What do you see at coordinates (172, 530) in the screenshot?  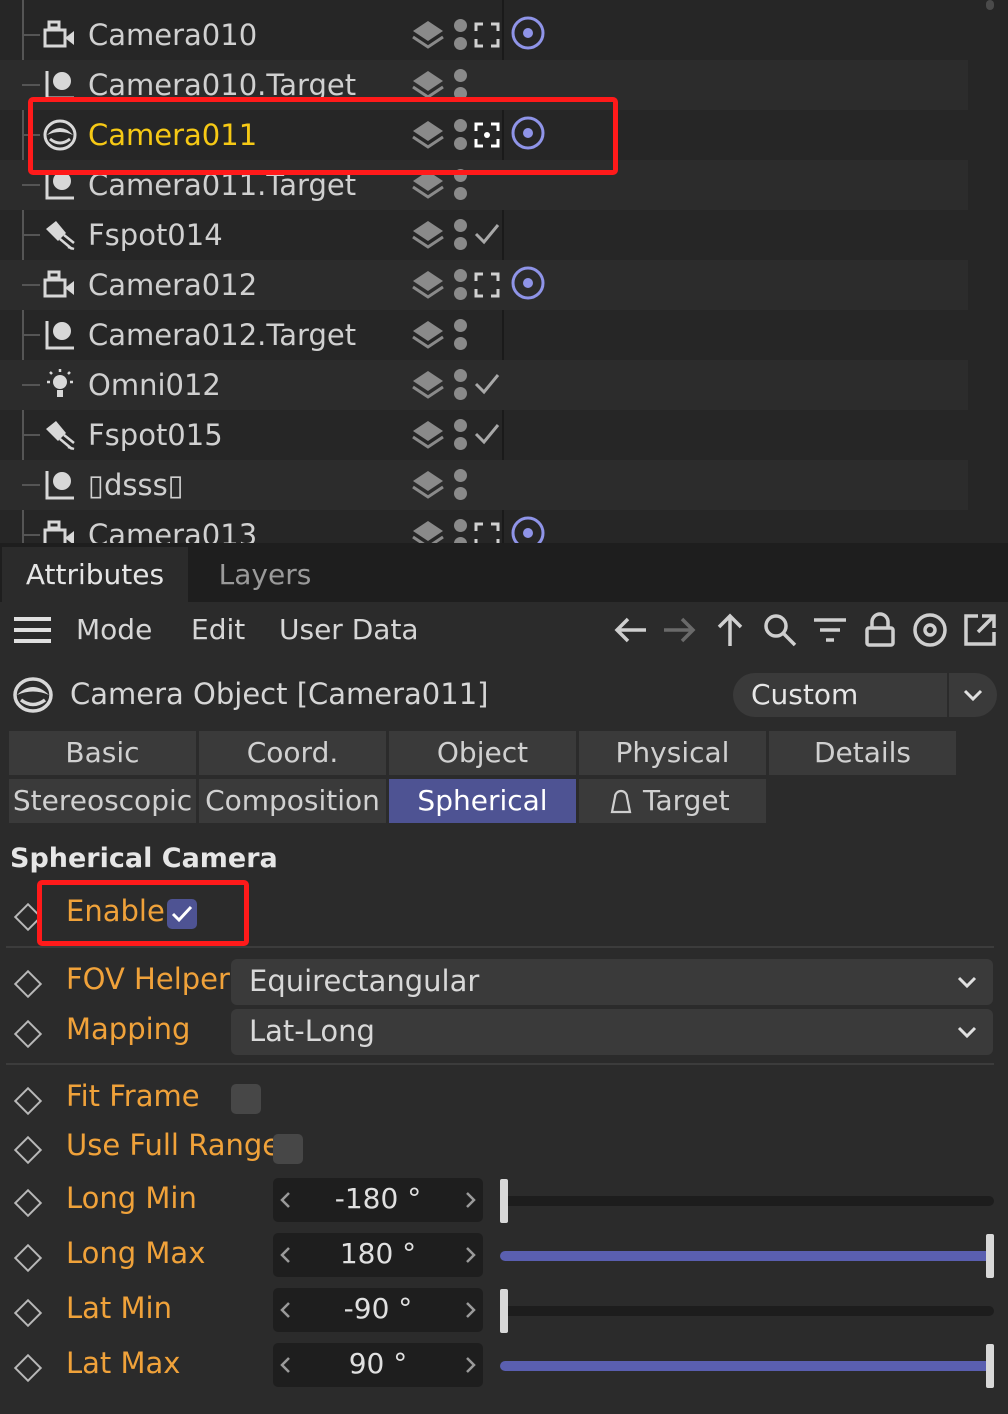 I see `object-name: Camera013` at bounding box center [172, 530].